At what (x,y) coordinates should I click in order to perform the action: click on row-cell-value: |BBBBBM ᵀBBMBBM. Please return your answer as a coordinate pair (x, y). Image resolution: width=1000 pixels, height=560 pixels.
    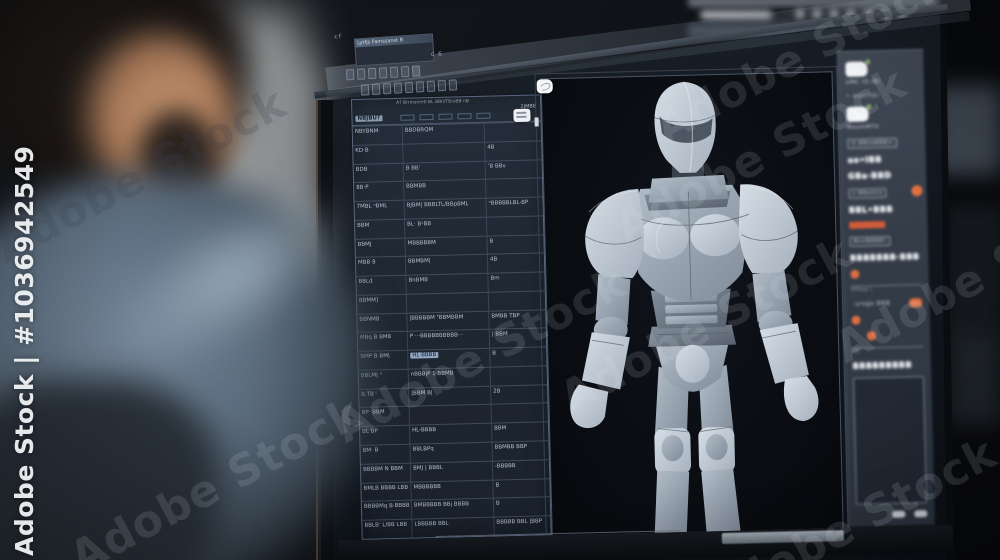
    Looking at the image, I should click on (448, 321).